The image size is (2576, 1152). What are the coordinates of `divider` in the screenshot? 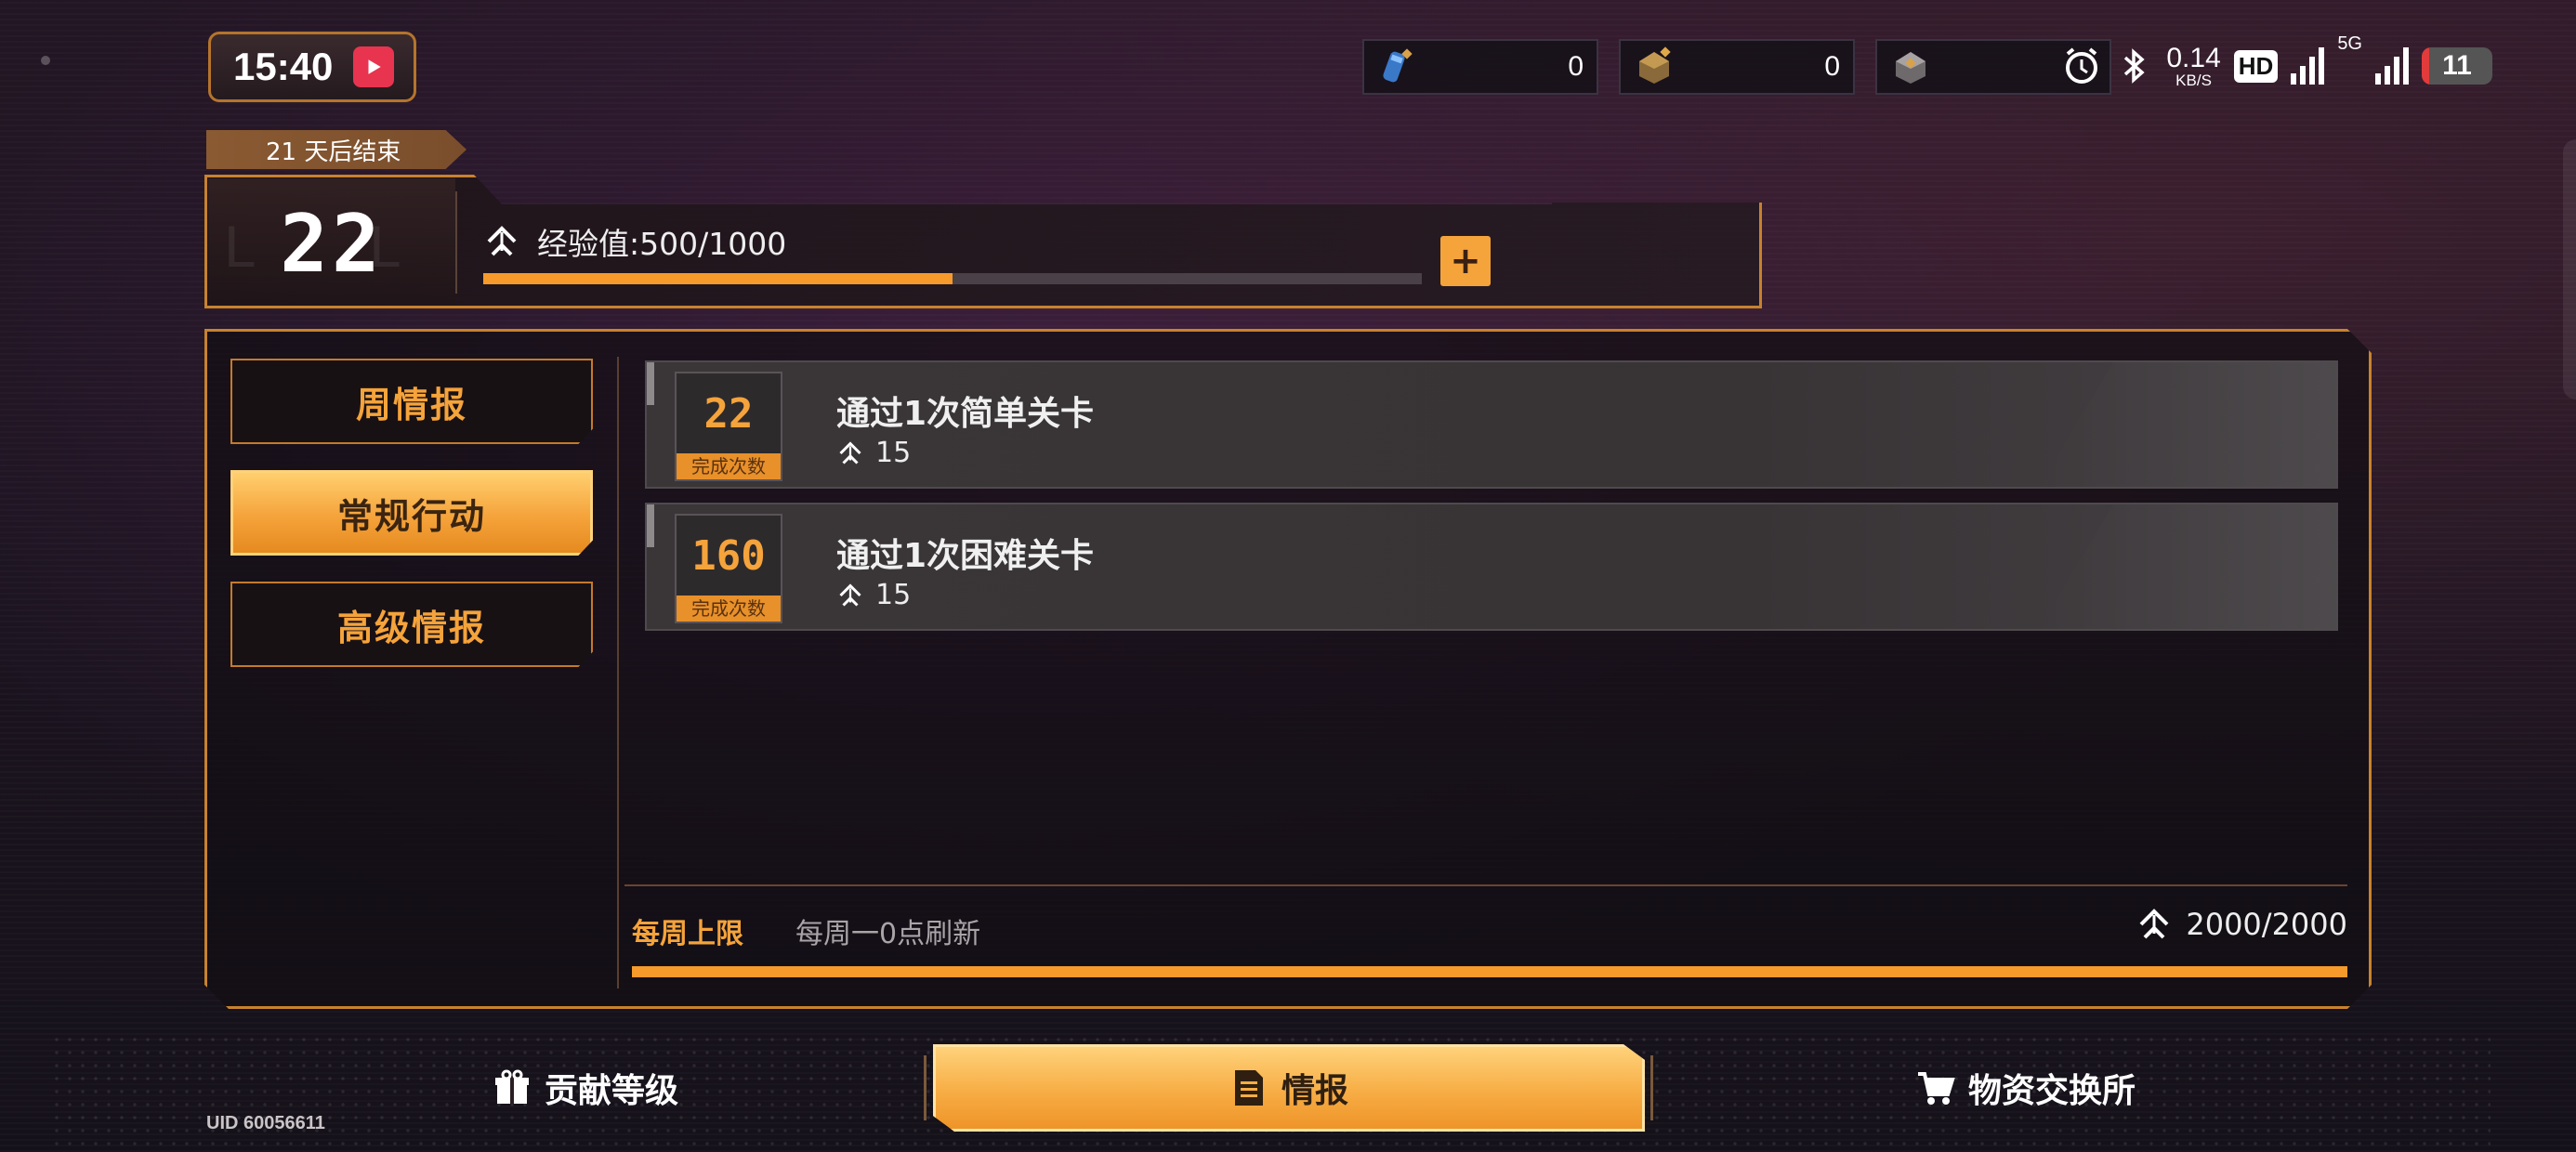 It's located at (456, 242).